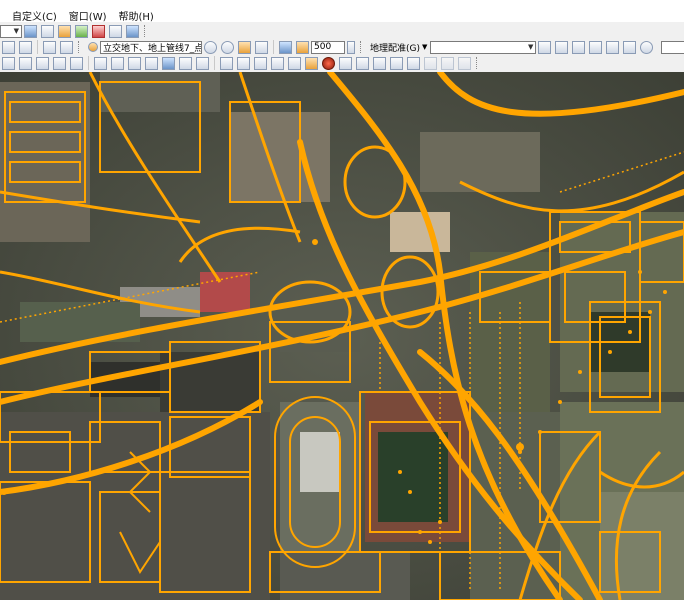 The width and height of the screenshot is (684, 600). I want to click on georeferencing-menu: 地理配准(G), so click(395, 47).